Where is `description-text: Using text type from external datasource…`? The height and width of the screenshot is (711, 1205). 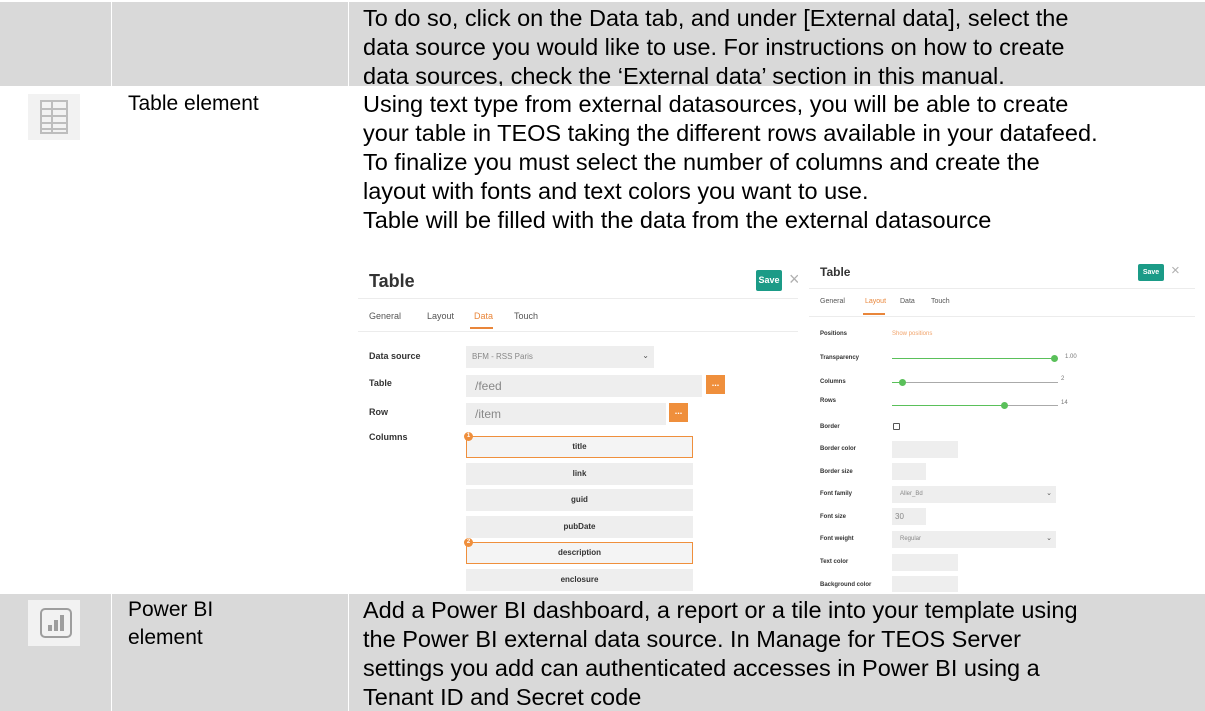
description-text: Using text type from external datasource… is located at coordinates (777, 161).